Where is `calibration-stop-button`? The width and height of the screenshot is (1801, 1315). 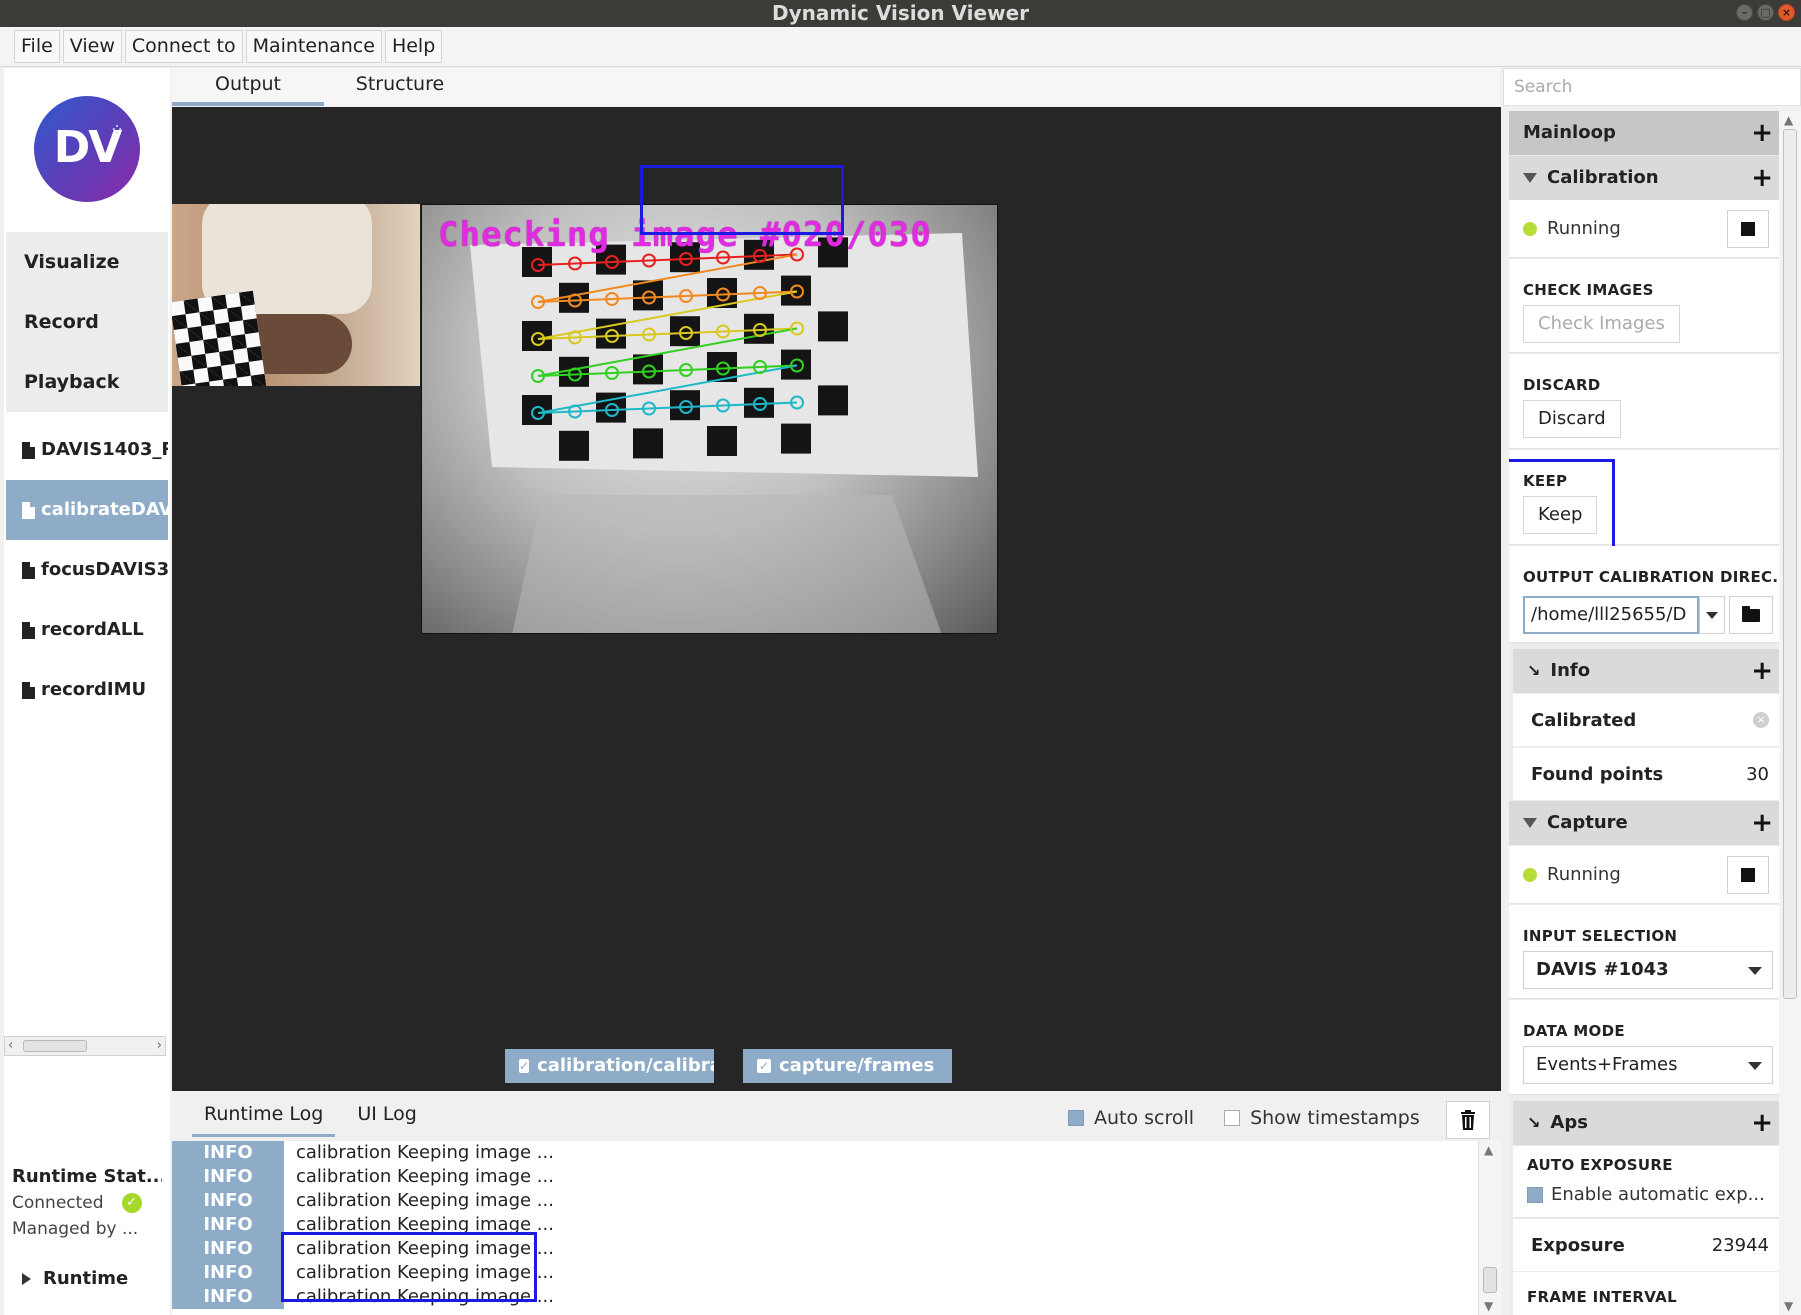
calibration-stop-button is located at coordinates (1748, 229).